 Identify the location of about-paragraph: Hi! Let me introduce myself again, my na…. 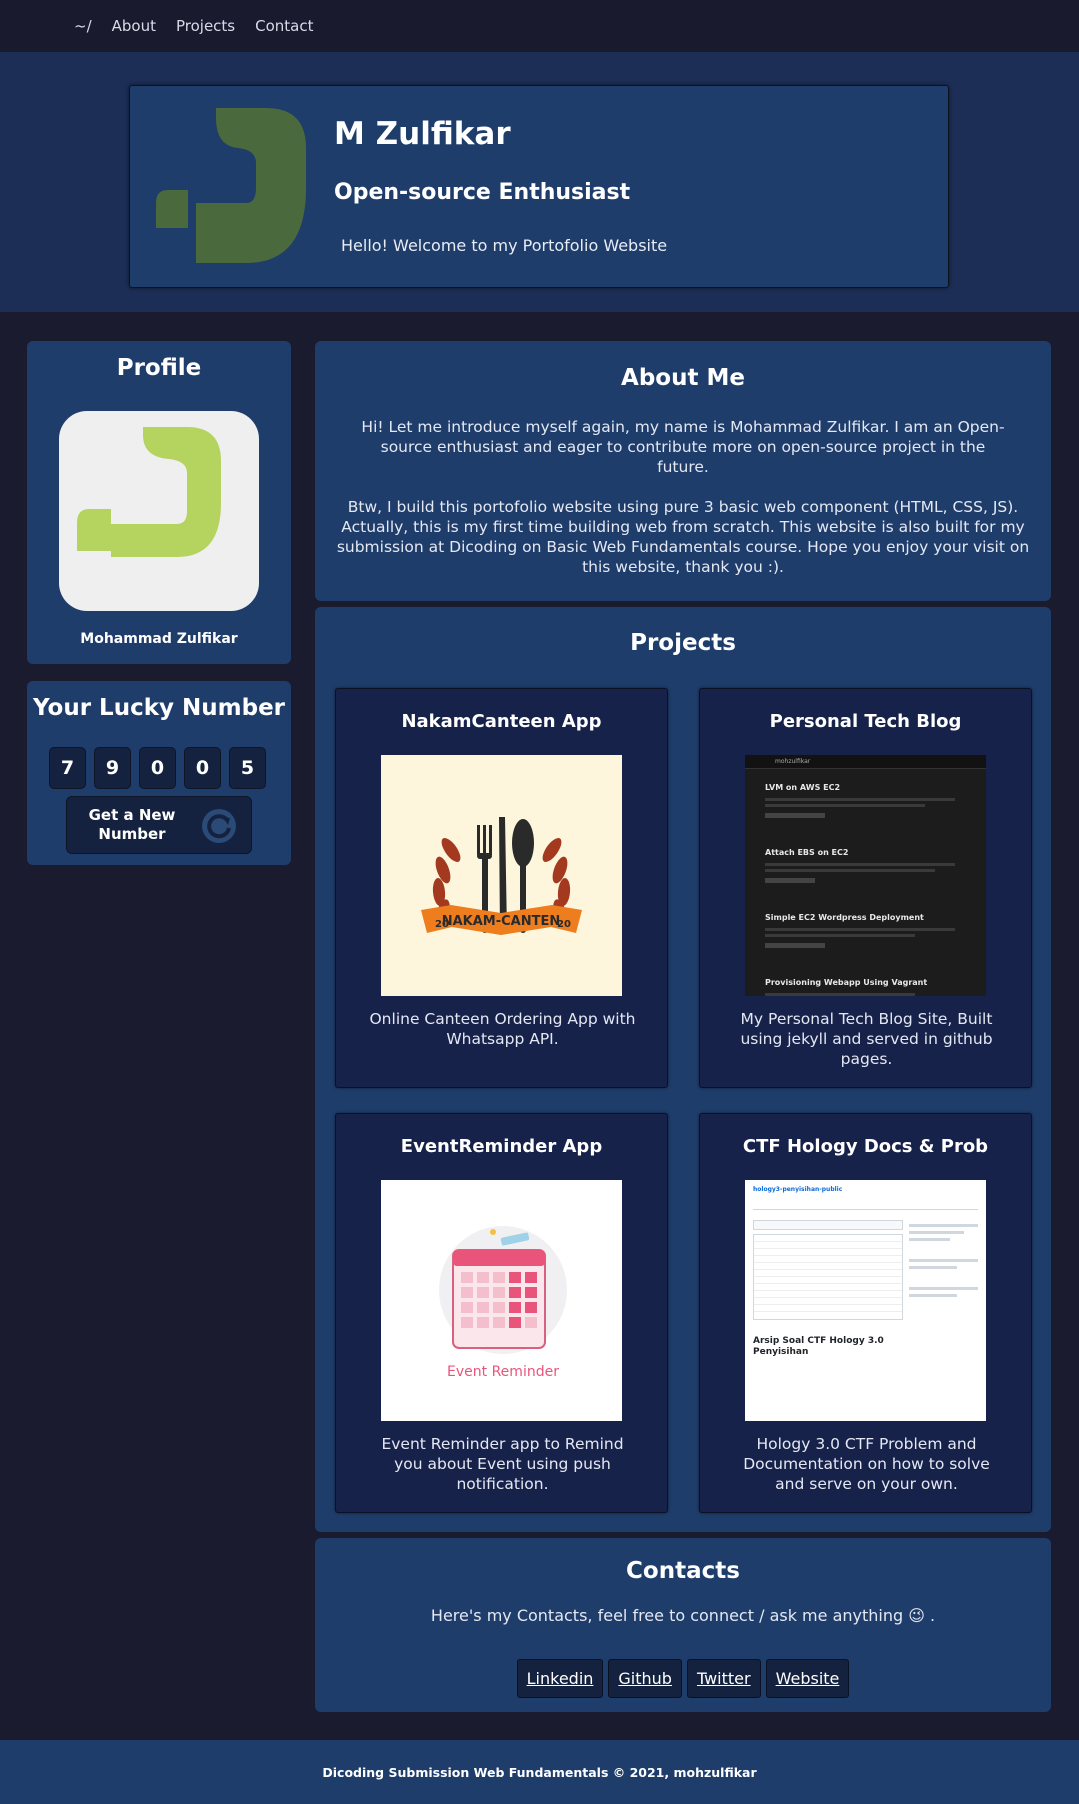
(683, 447).